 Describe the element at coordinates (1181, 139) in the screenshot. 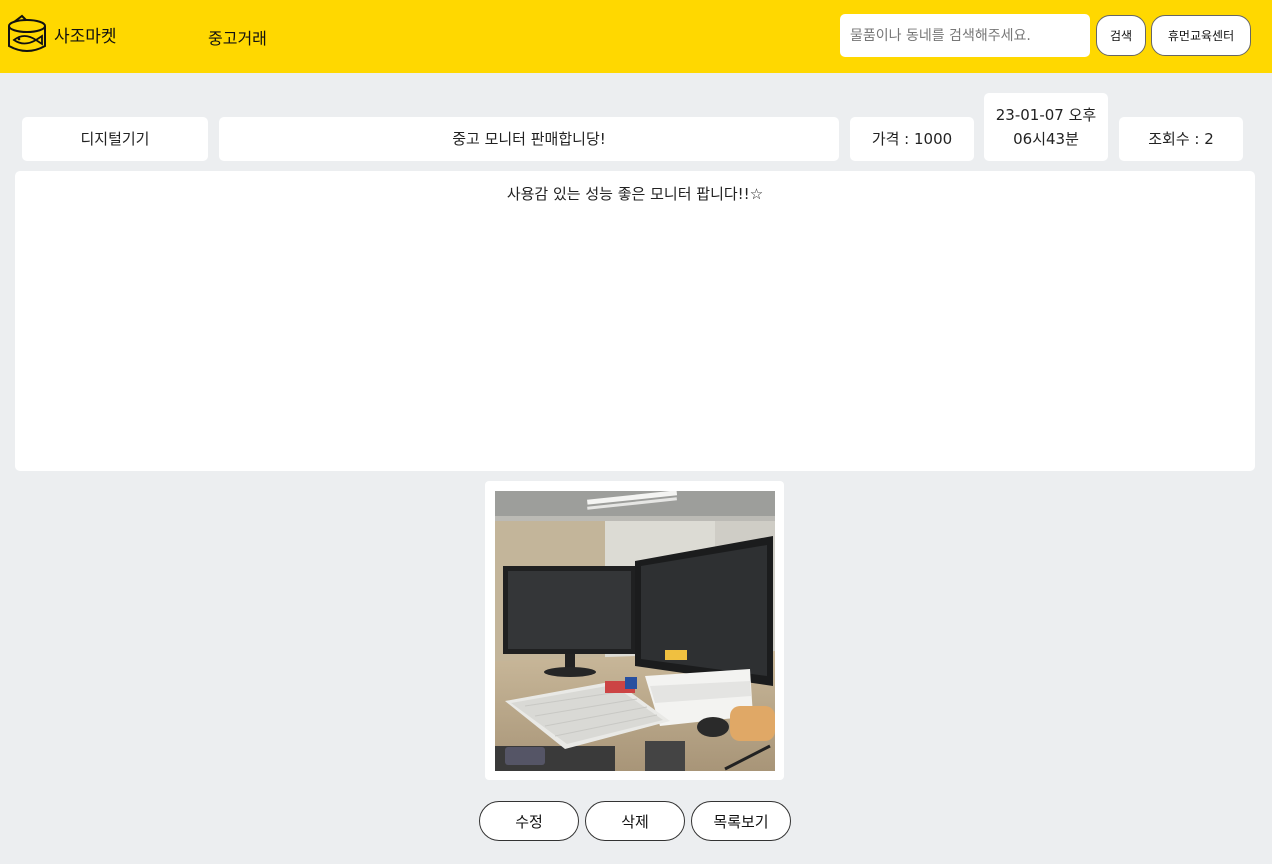

I see `post-views: 조회수 : 2` at that location.